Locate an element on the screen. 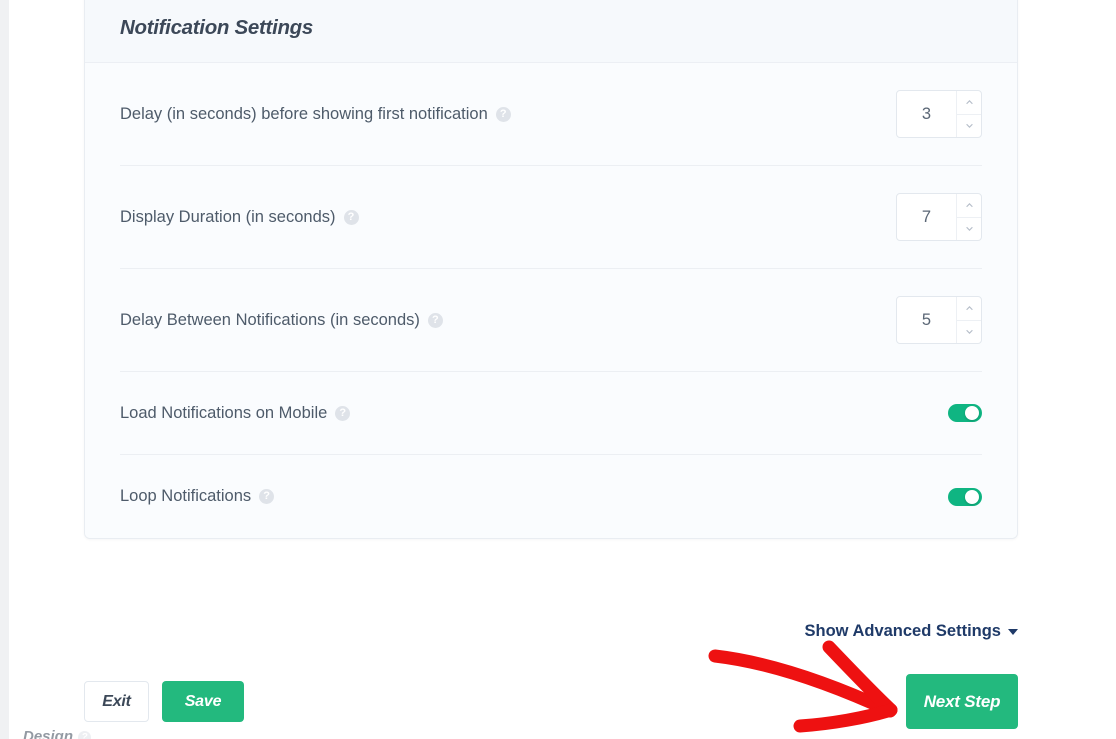 The image size is (1116, 739). panel-header: Notification Settings is located at coordinates (551, 31).